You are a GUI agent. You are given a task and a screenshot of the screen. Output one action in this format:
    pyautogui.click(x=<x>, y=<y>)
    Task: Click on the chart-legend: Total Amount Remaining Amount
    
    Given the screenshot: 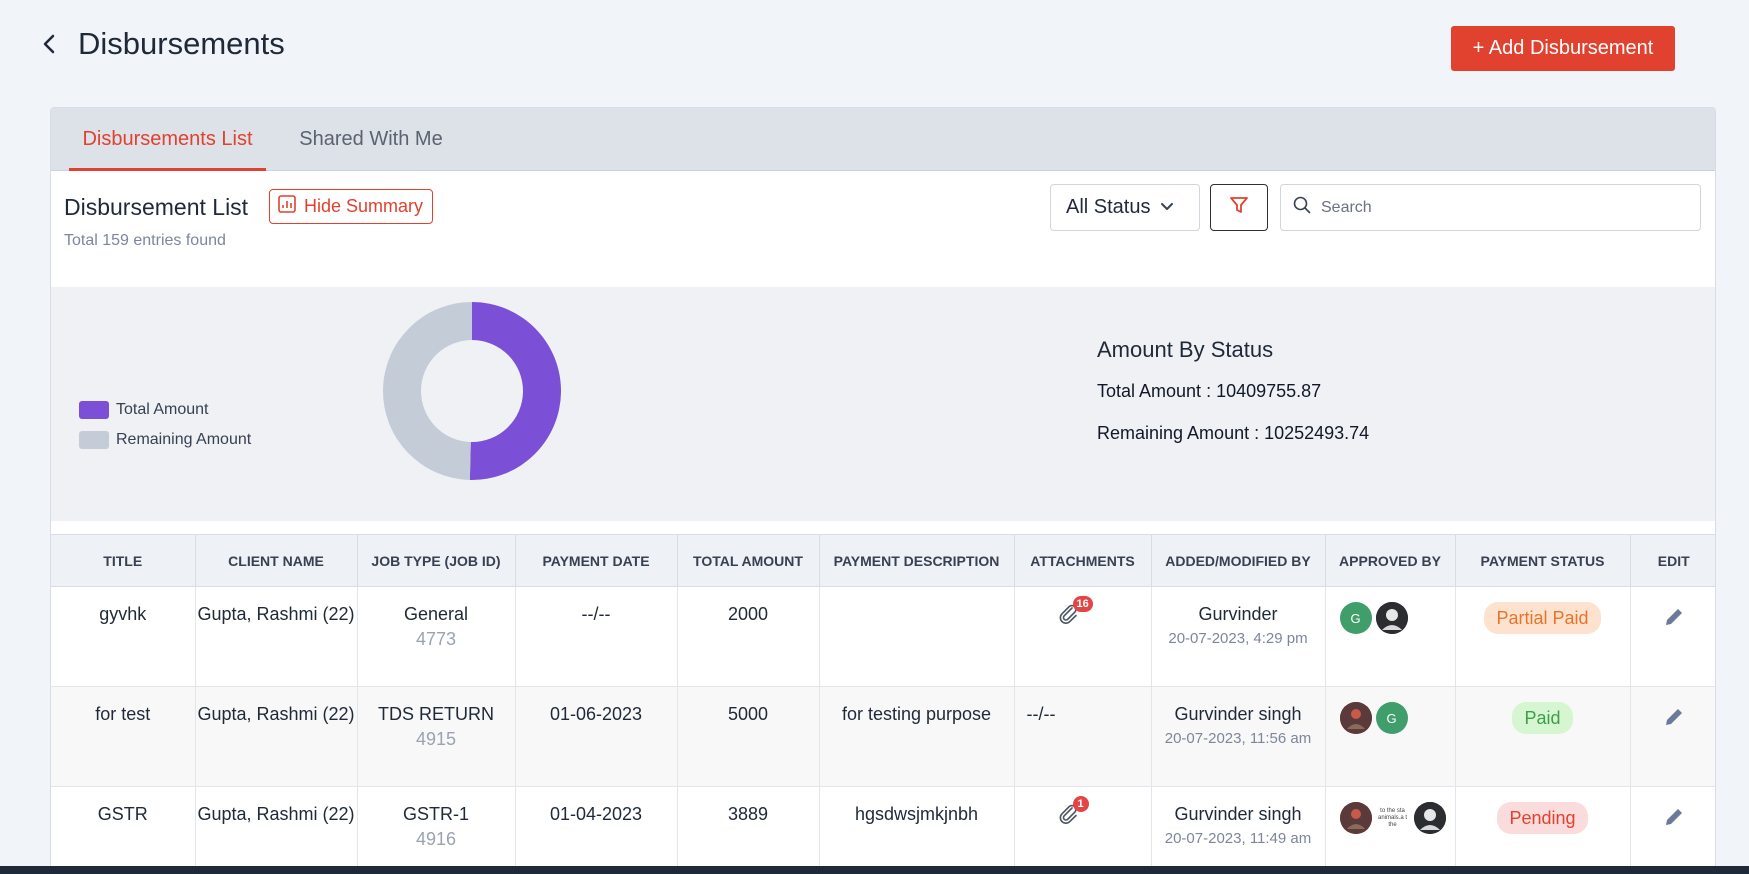 What is the action you would take?
    pyautogui.click(x=165, y=425)
    